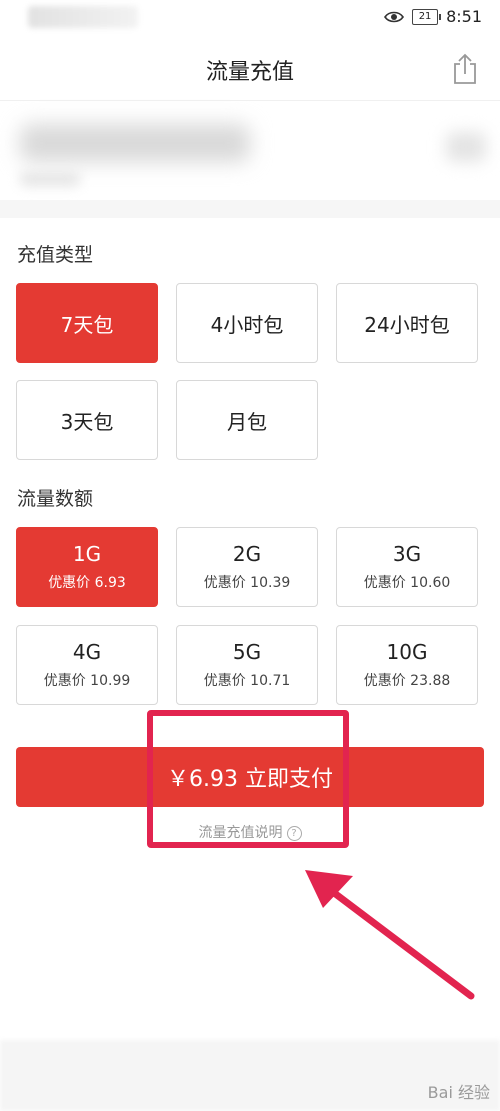  Describe the element at coordinates (407, 681) in the screenshot. I see `amount-price: 优惠价 23.88` at that location.